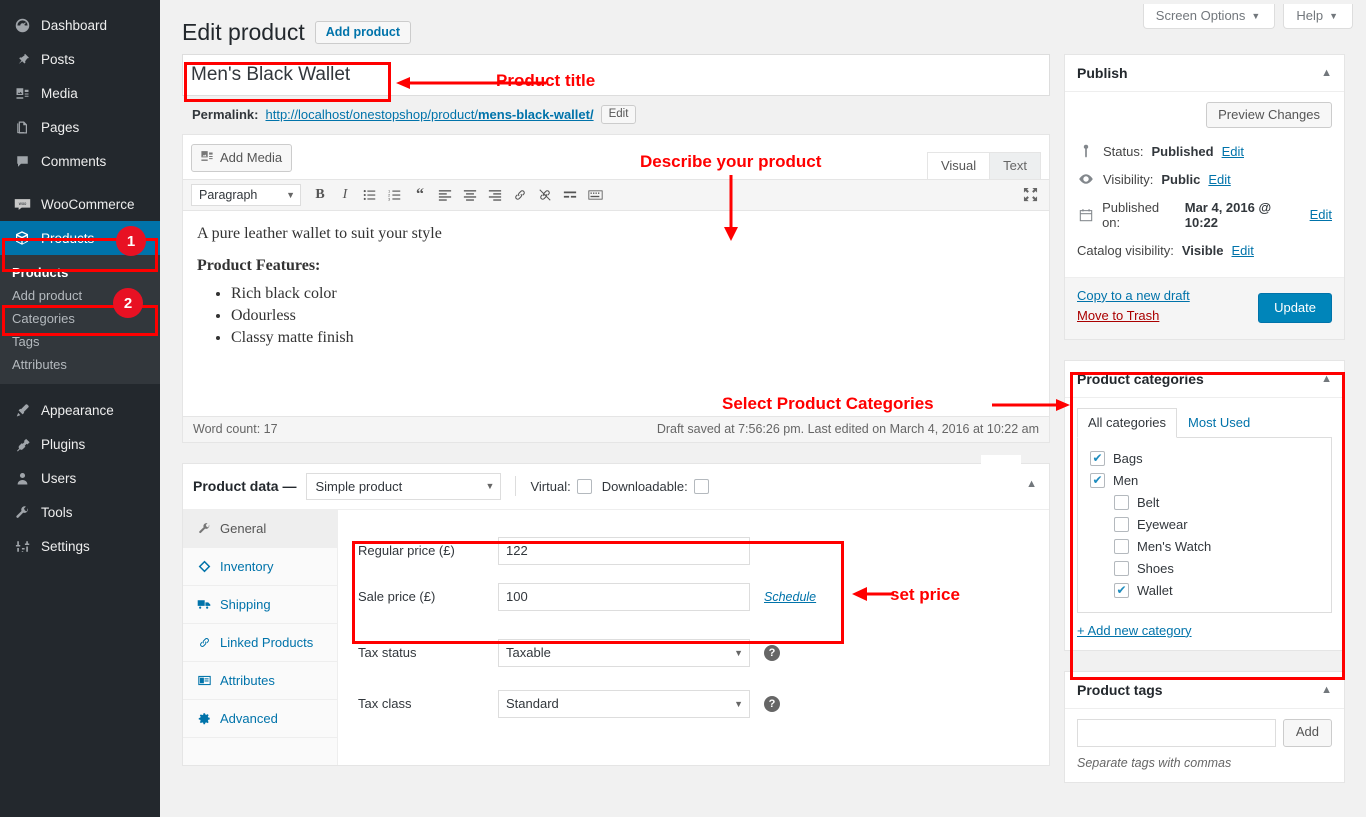 This screenshot has height=817, width=1366. What do you see at coordinates (624, 652) in the screenshot?
I see `tax-status-select: Taxable ▼` at bounding box center [624, 652].